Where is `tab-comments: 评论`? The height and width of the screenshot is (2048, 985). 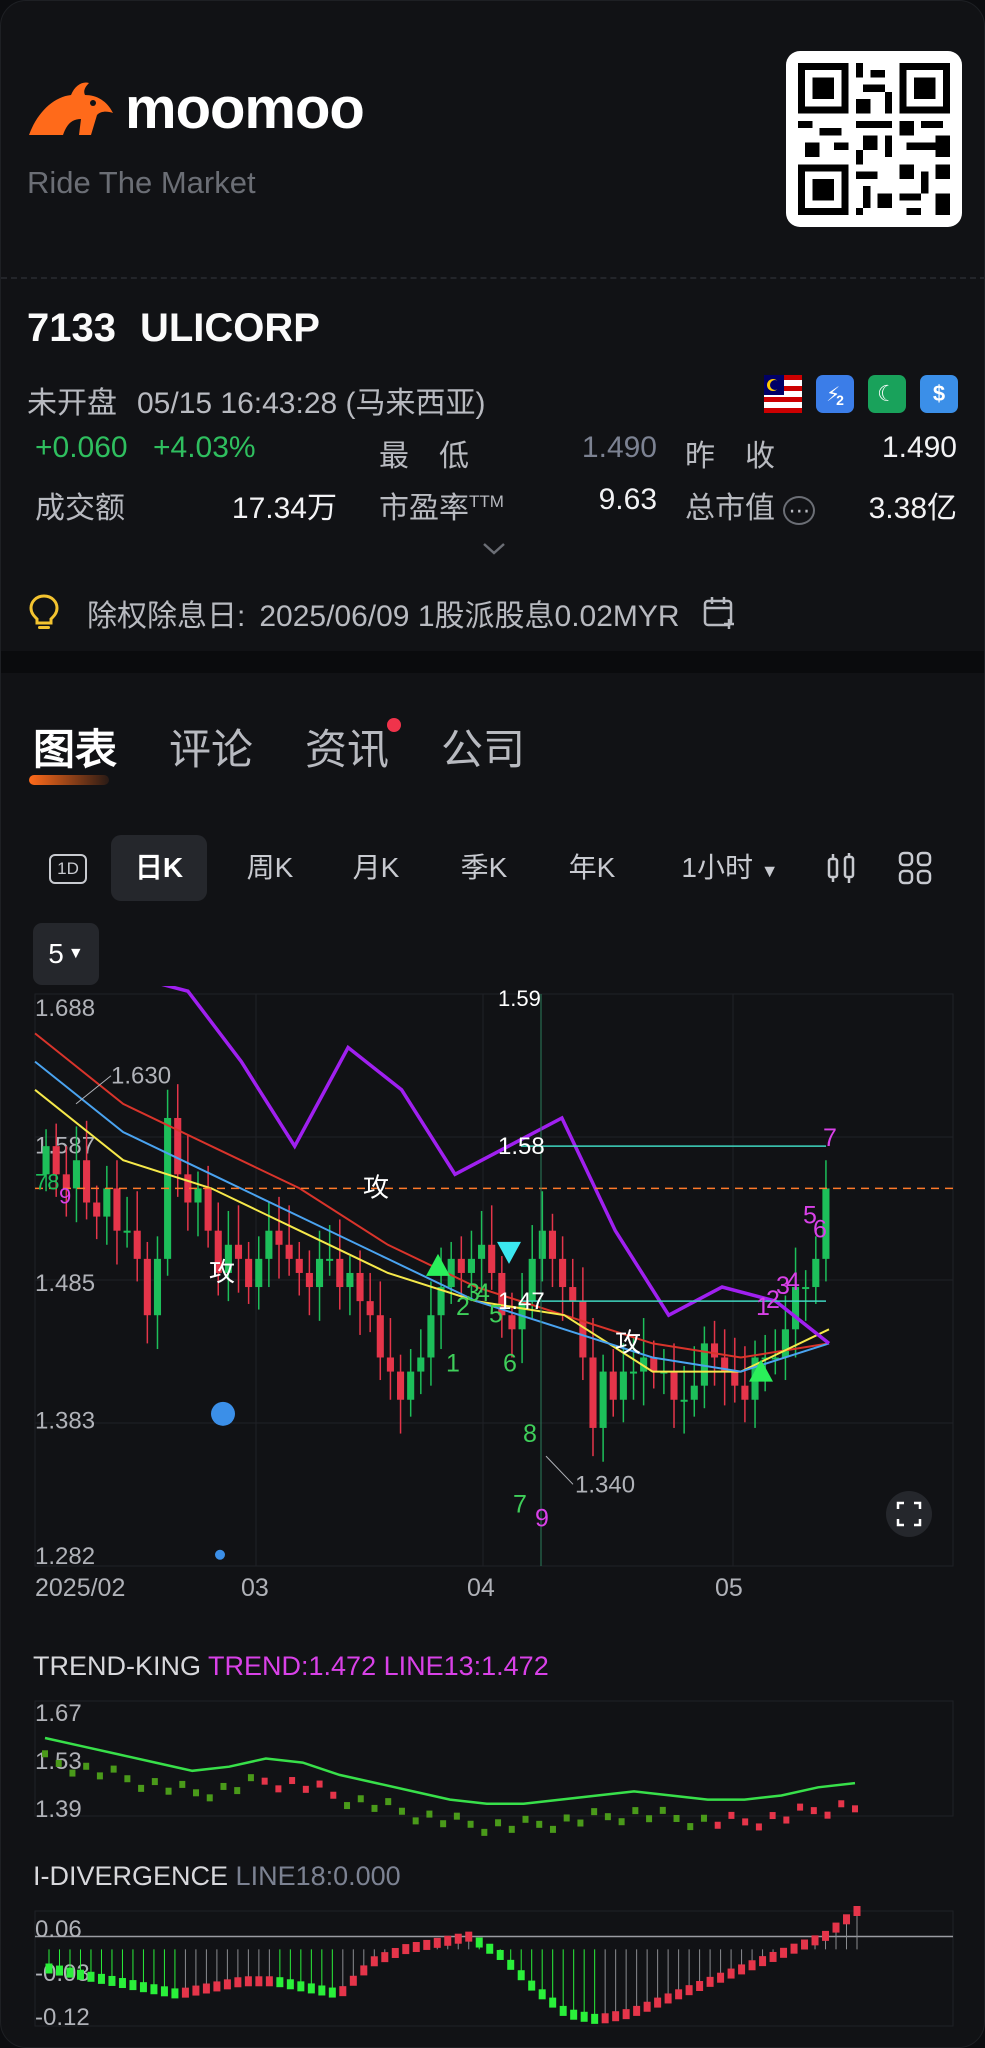 tab-comments: 评论 is located at coordinates (211, 746).